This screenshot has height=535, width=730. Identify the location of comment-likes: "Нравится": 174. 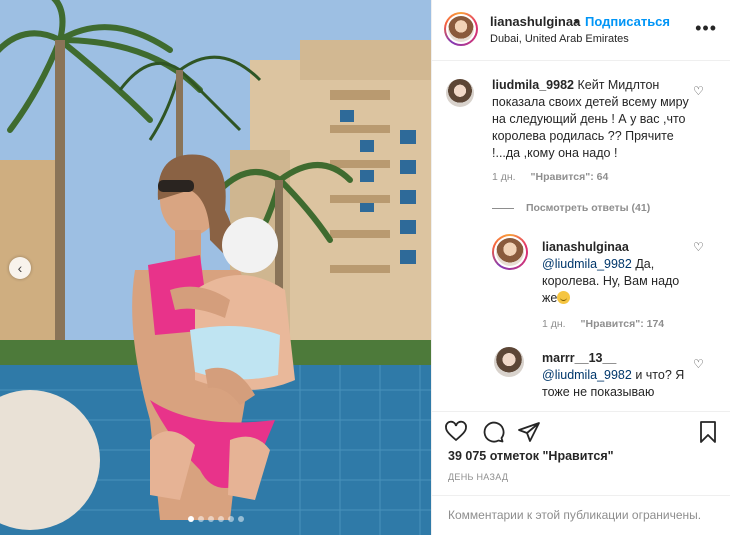
(623, 324).